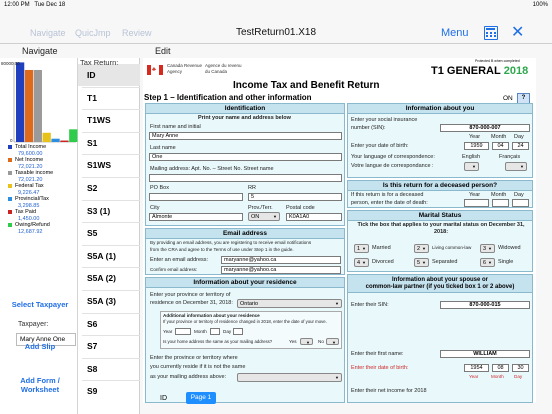  Describe the element at coordinates (31, 147) in the screenshot. I see `legend-label: Total Income` at that location.